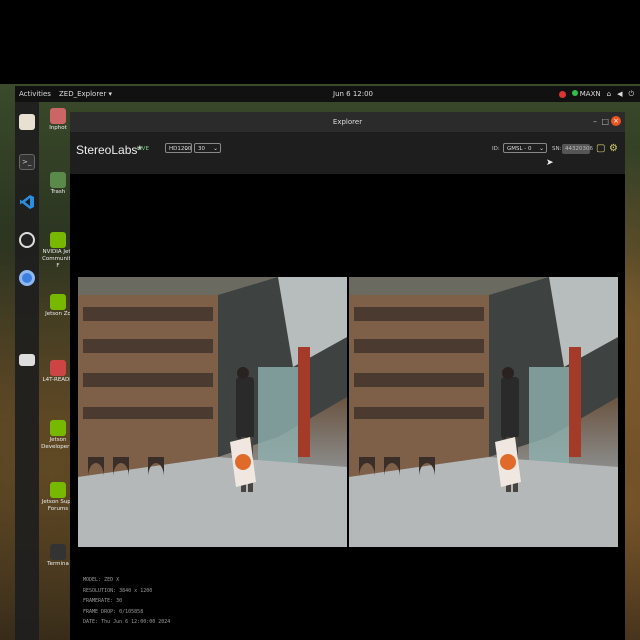 The image size is (640, 640). Describe the element at coordinates (557, 149) in the screenshot. I see `sn-label: SN:` at that location.